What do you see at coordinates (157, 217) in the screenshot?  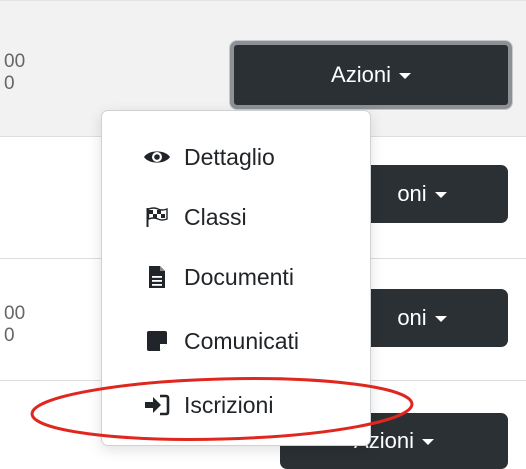 I see `checkered-flag-icon` at bounding box center [157, 217].